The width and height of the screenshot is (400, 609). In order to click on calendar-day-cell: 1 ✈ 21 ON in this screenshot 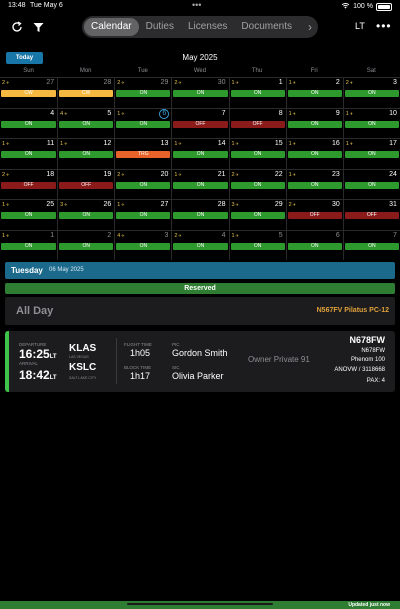, I will do `click(199, 184)`.